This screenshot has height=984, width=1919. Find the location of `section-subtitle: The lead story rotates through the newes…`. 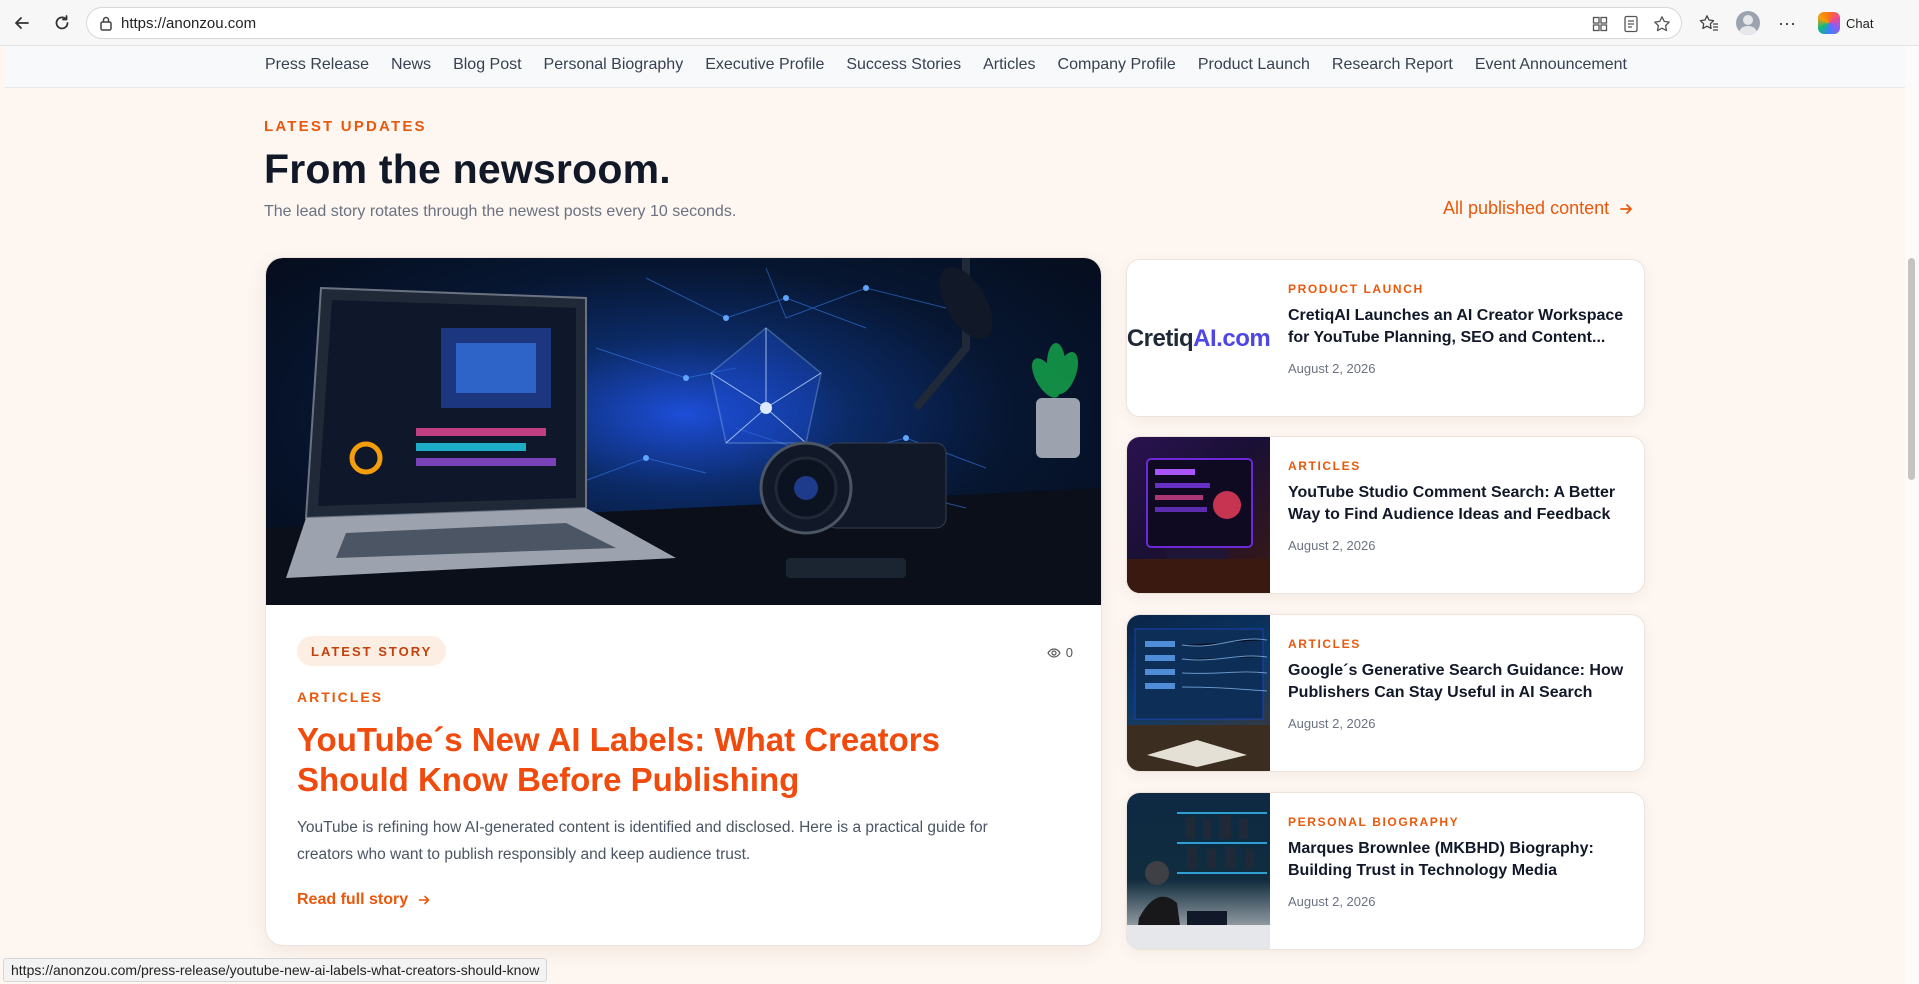

section-subtitle: The lead story rotates through the newes… is located at coordinates (500, 211).